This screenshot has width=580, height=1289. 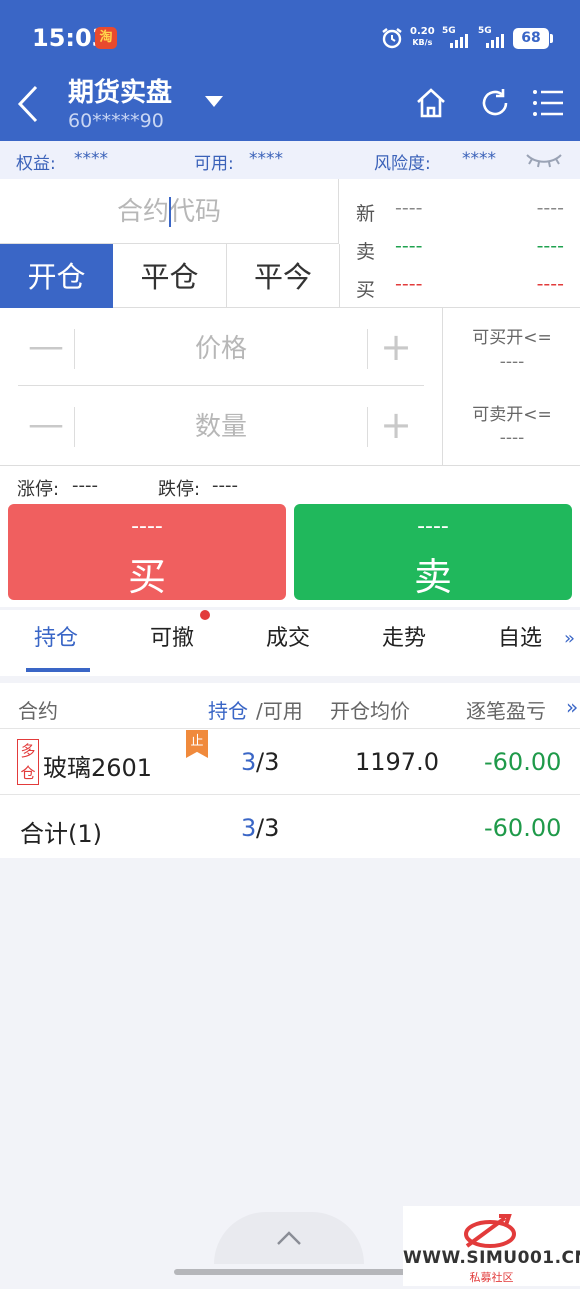 I want to click on expand-panel-button, so click(x=289, y=1238).